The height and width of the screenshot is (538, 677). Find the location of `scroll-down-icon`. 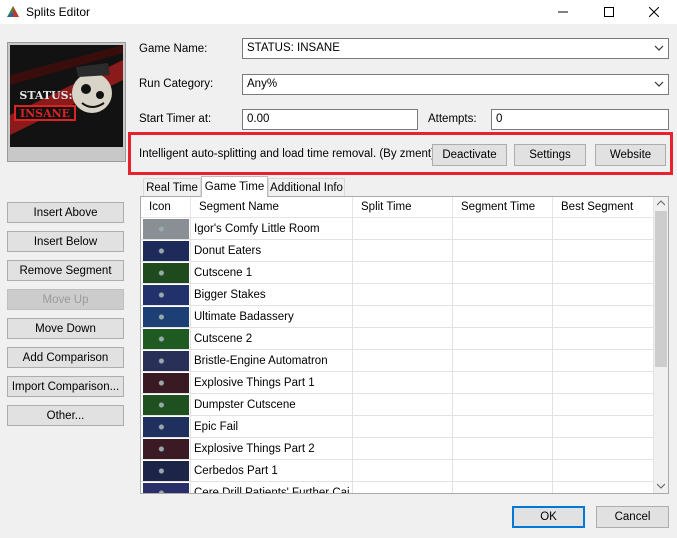

scroll-down-icon is located at coordinates (661, 486).